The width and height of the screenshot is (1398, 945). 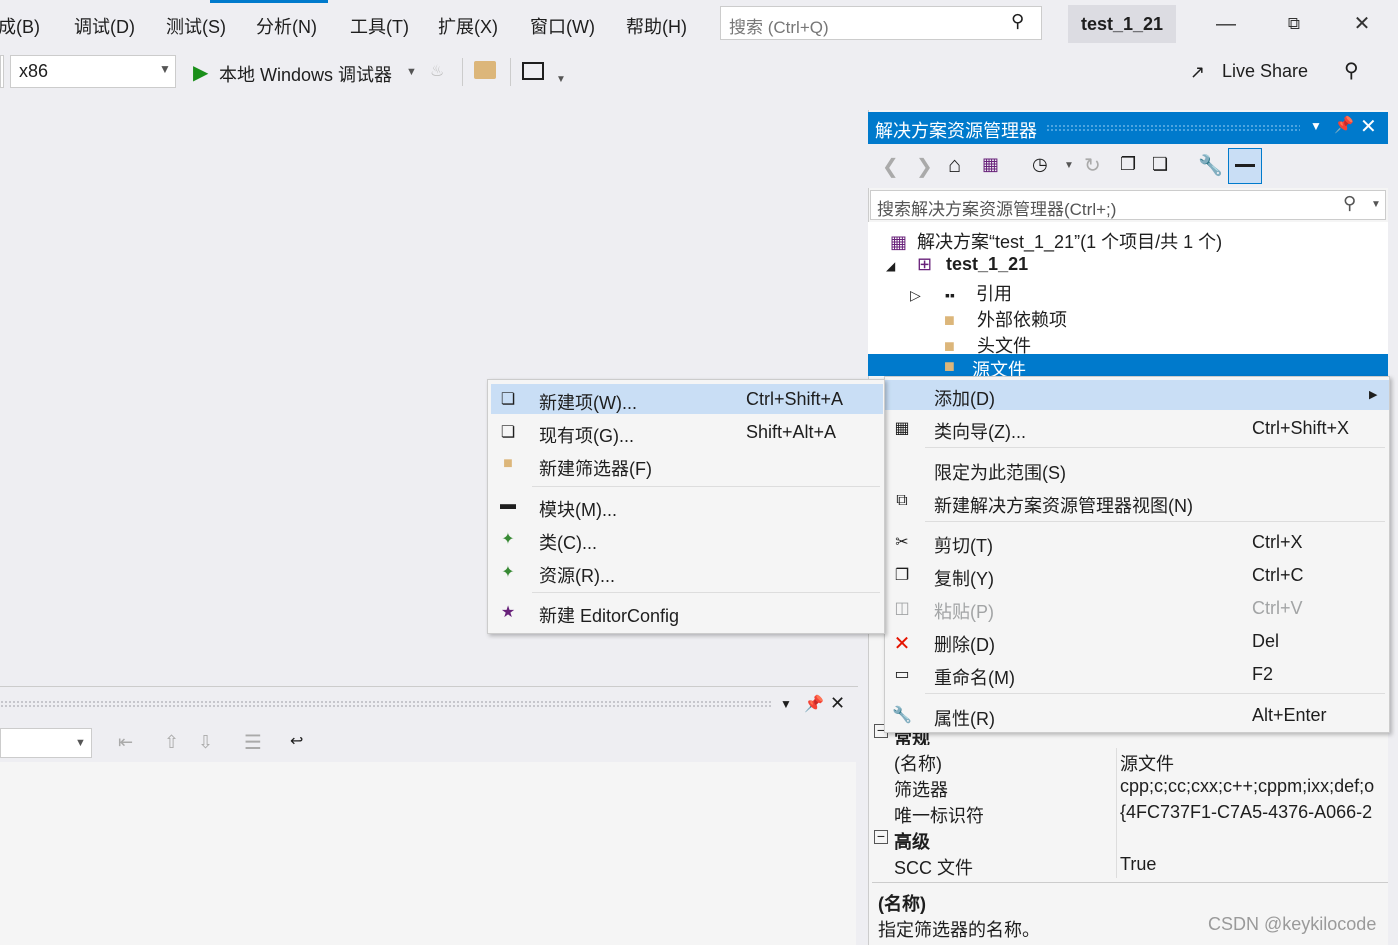 I want to click on menu-test: 测试(S), so click(x=196, y=26).